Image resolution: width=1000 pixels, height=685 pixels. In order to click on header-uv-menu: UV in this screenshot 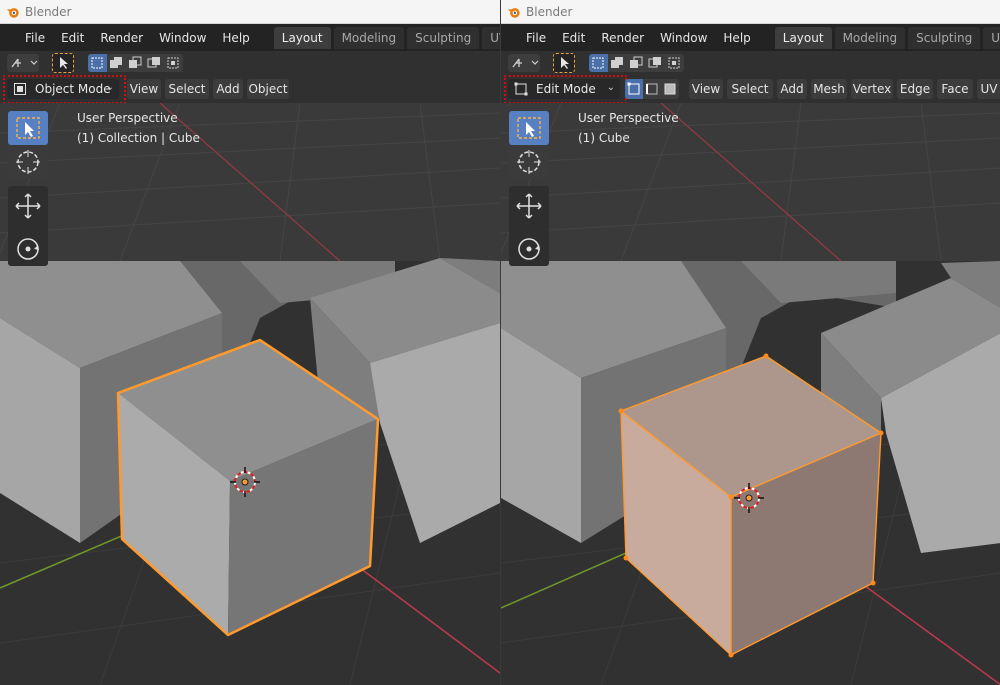, I will do `click(988, 89)`.